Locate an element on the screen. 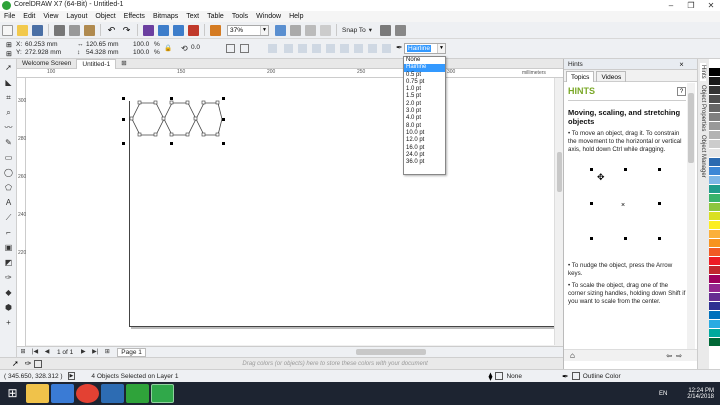 The image size is (720, 405). rectangle-tool-icon: ▭ is located at coordinates (8, 157).